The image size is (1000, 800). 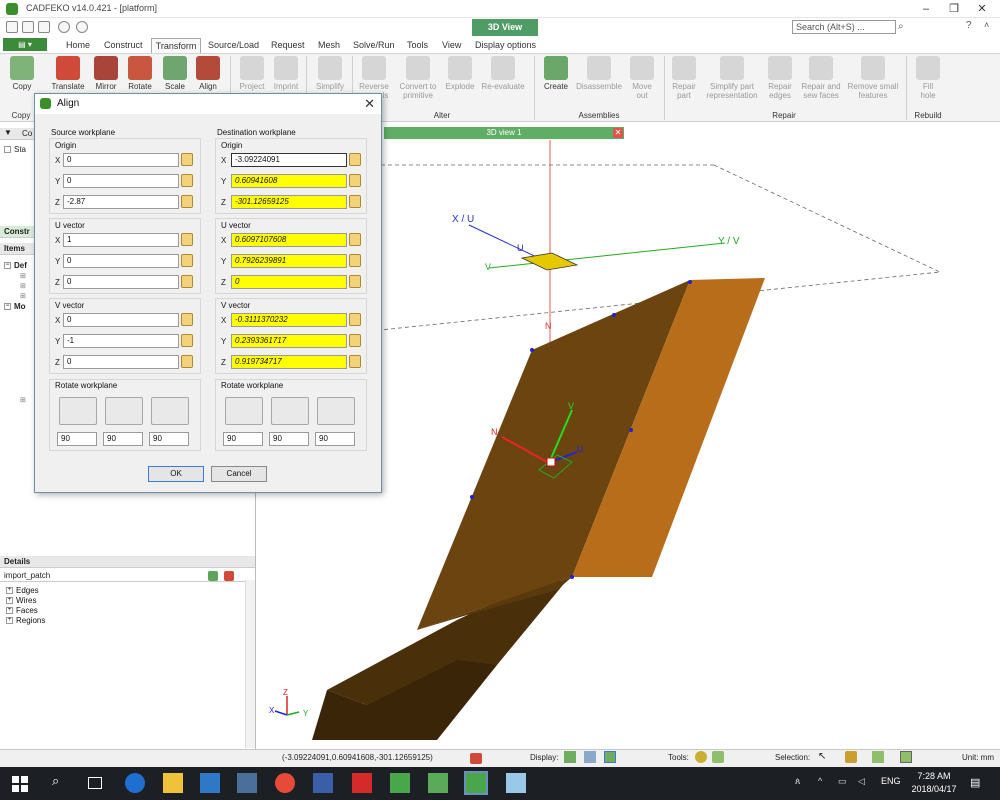 What do you see at coordinates (599, 73) in the screenshot?
I see `disassemble-button: Disassemble` at bounding box center [599, 73].